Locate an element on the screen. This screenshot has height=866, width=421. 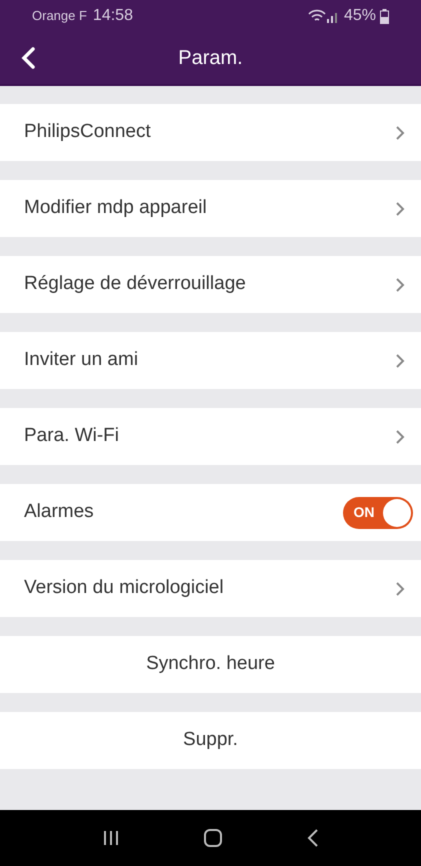
toggle-switch: ON is located at coordinates (378, 512).